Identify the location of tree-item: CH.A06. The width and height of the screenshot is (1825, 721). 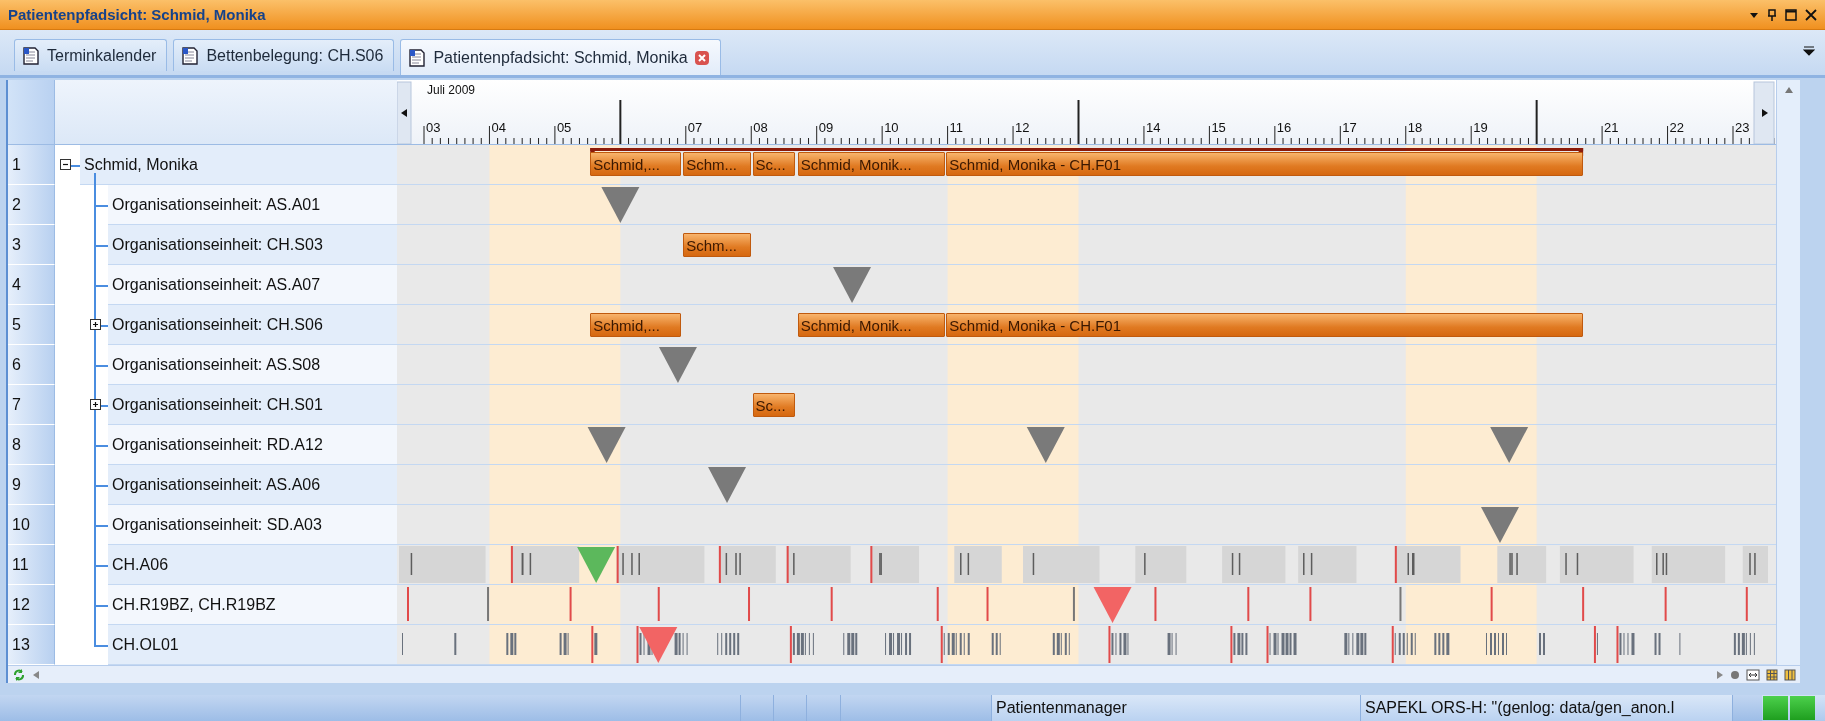
(252, 565).